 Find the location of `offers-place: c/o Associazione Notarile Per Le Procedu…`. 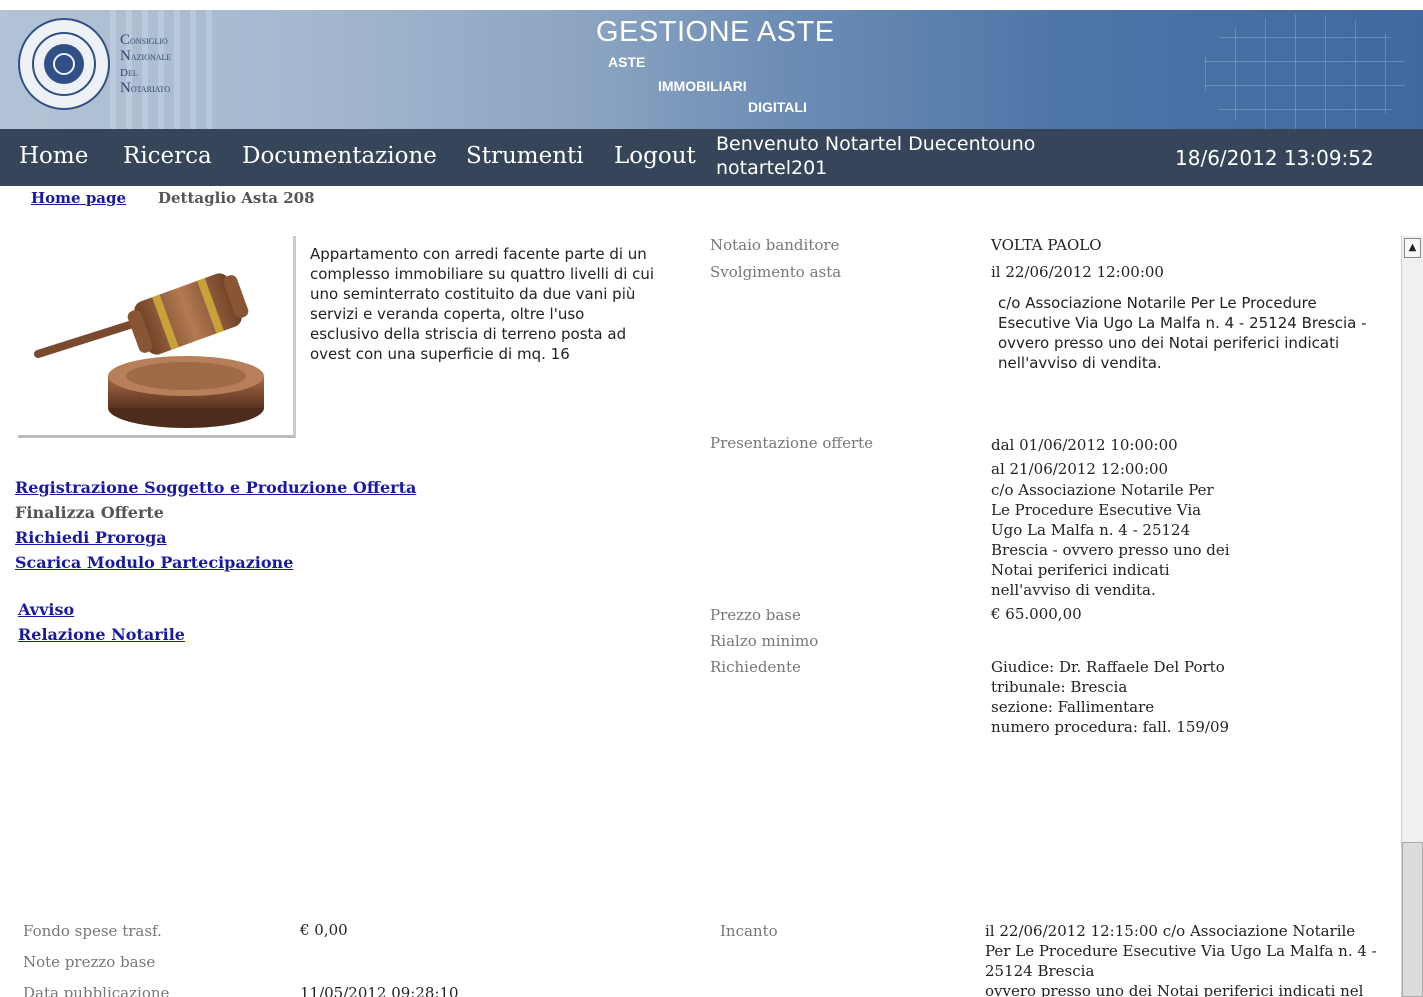

offers-place: c/o Associazione Notarile Per Le Procedu… is located at coordinates (1110, 540).